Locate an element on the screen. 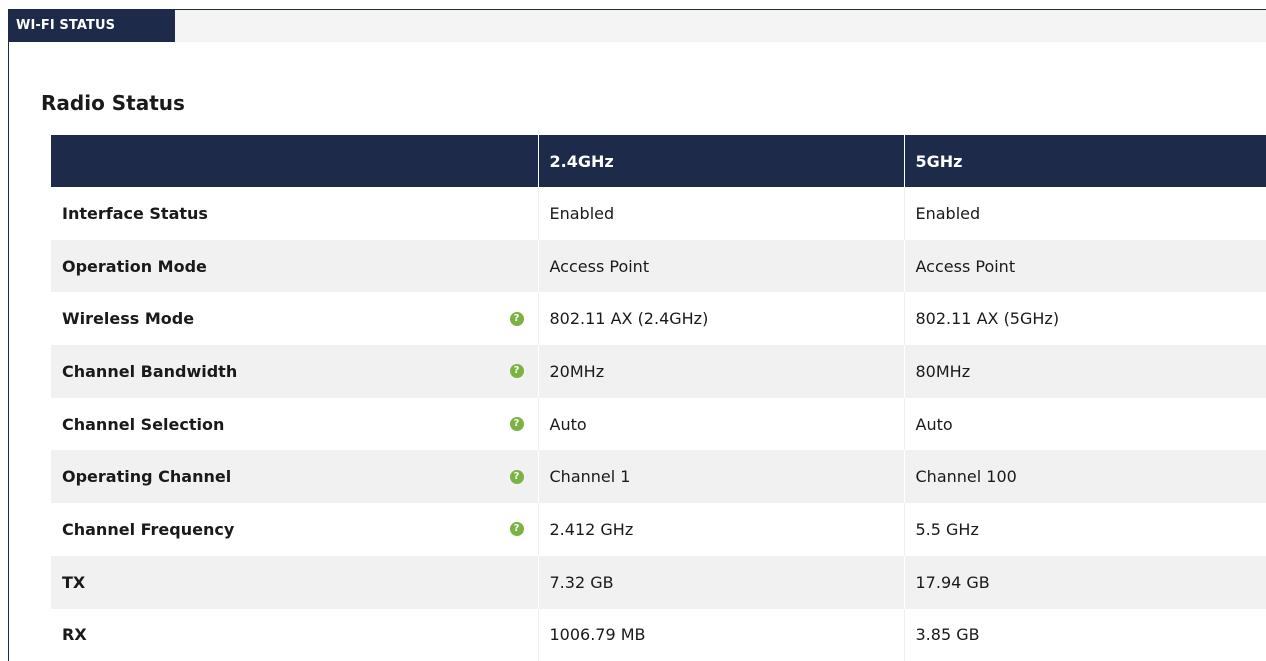  table-header-row: 2.4GHz 5GHz is located at coordinates (658, 161).